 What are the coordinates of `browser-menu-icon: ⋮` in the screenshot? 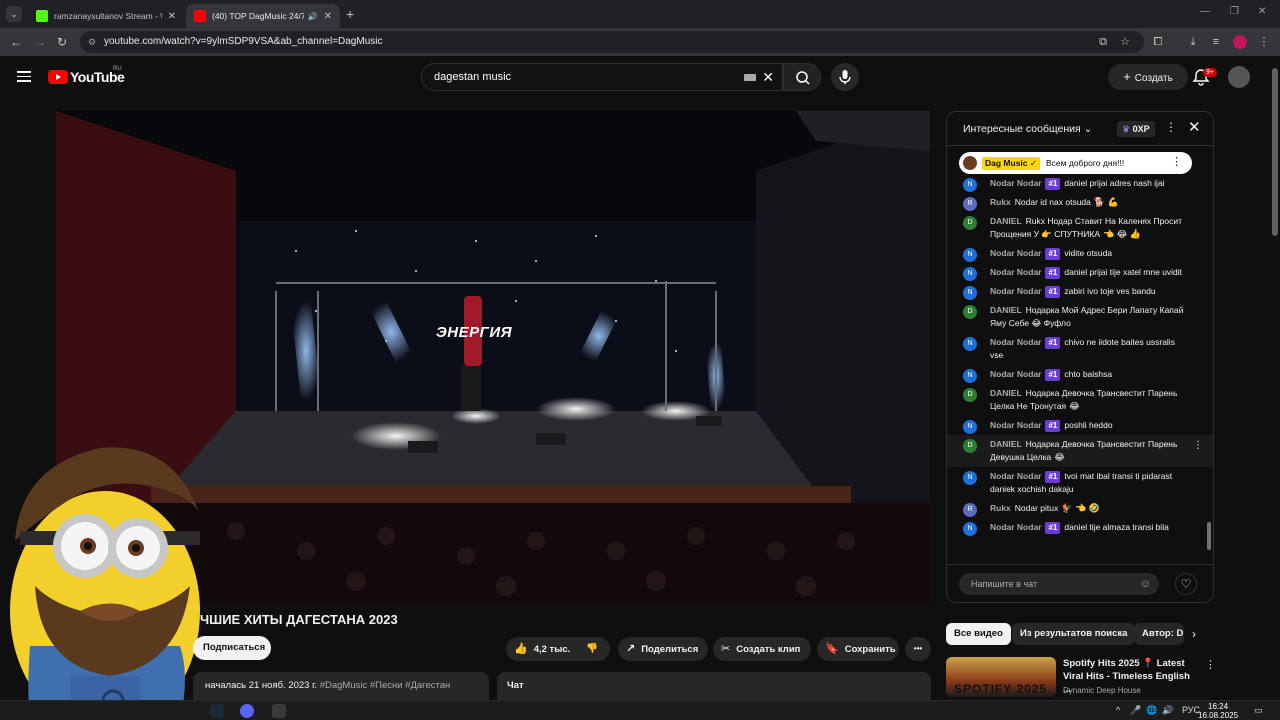 It's located at (1264, 42).